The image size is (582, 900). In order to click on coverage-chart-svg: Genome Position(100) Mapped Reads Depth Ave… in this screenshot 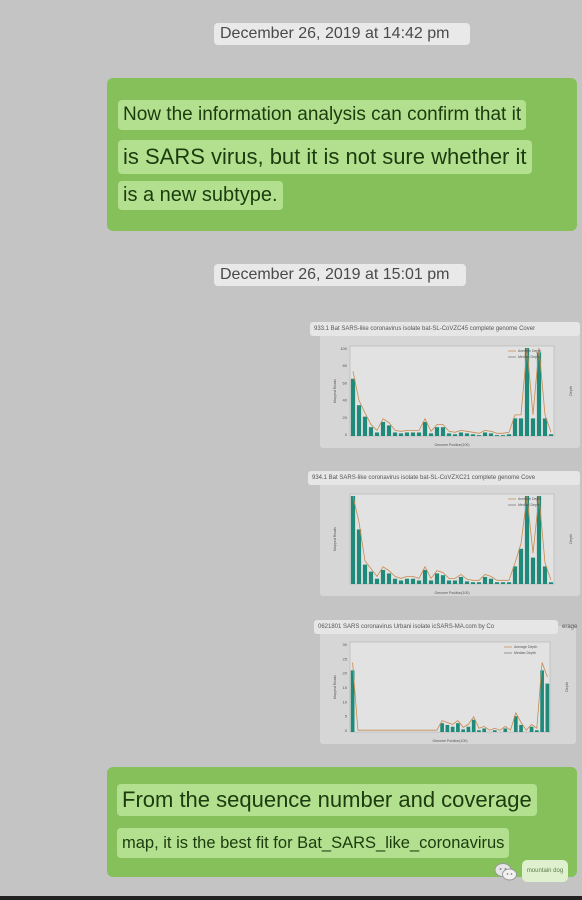, I will do `click(453, 544)`.